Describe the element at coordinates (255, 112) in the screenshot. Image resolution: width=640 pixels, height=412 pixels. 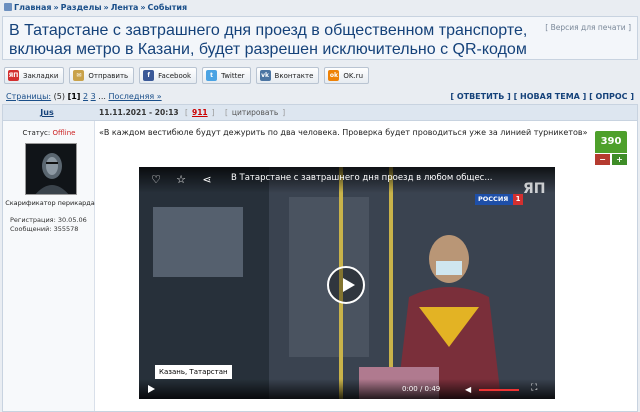
I see `cite-link: цитировать` at that location.